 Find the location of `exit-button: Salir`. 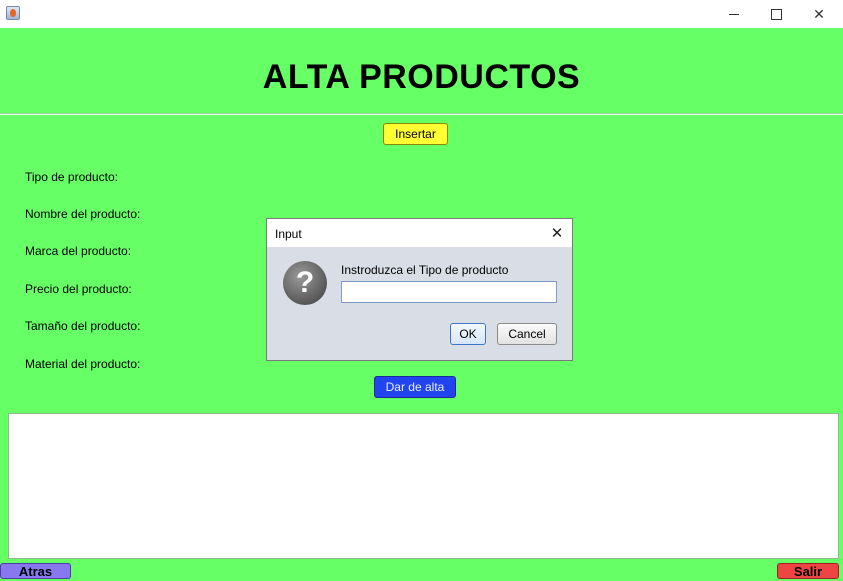

exit-button: Salir is located at coordinates (808, 571).